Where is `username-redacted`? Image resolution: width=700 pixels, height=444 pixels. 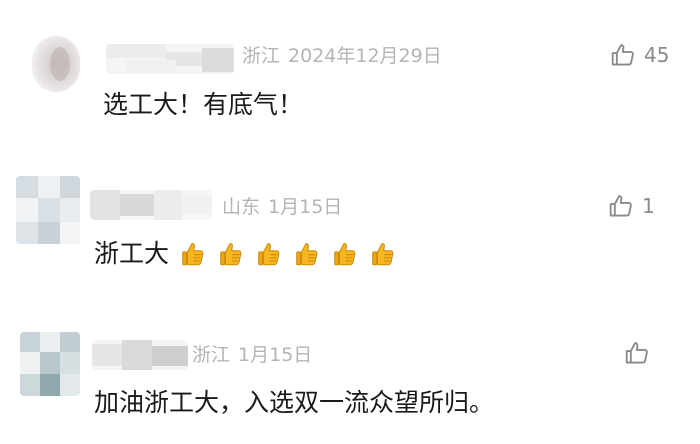
username-redacted is located at coordinates (140, 355).